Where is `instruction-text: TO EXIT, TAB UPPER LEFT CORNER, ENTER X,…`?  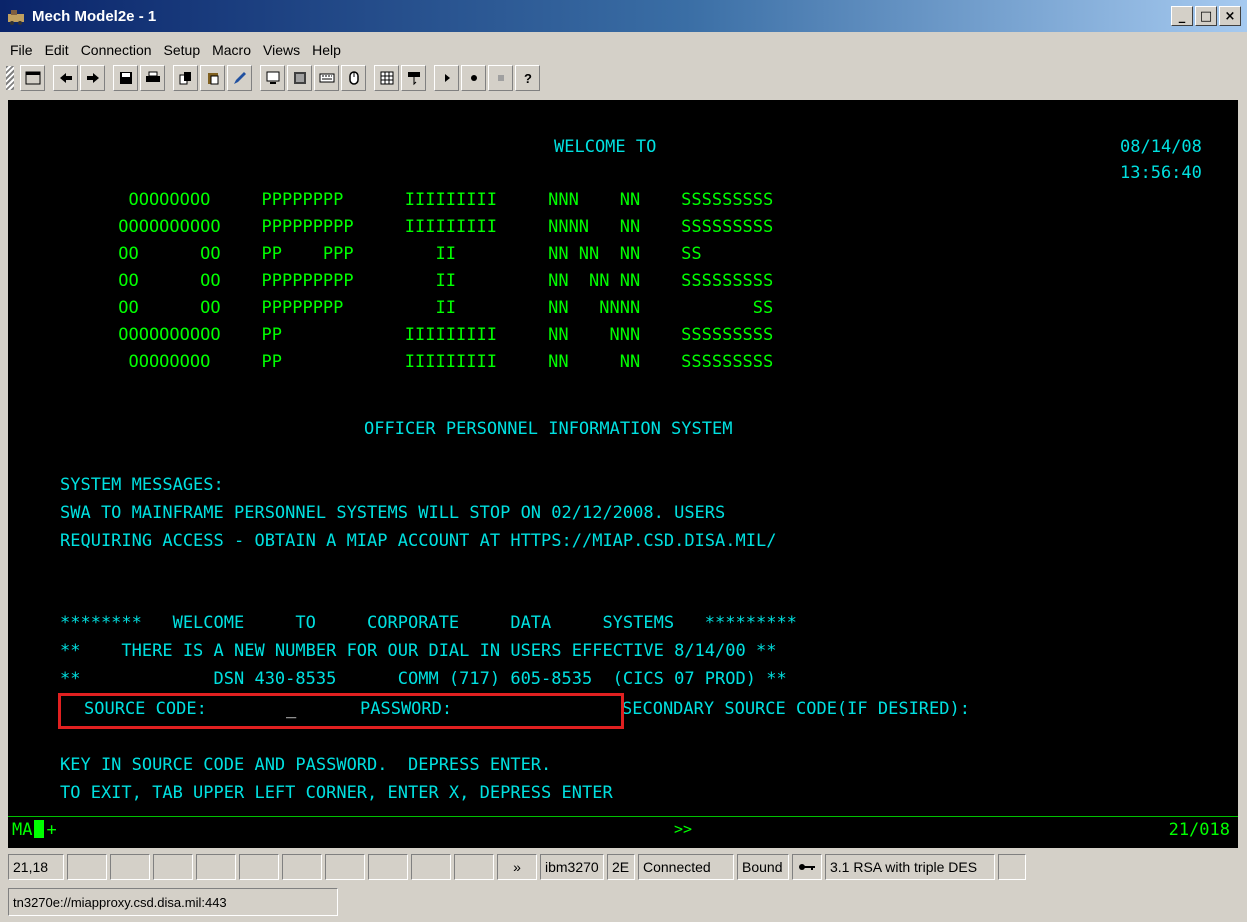 instruction-text: TO EXIT, TAB UPPER LEFT CORNER, ENTER X,… is located at coordinates (336, 793).